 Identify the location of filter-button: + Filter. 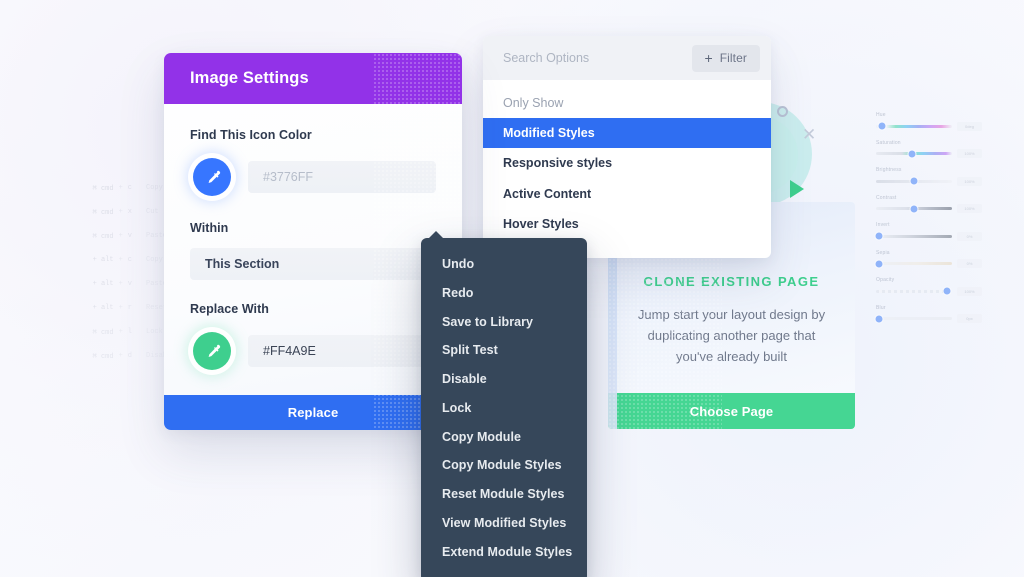
(725, 58).